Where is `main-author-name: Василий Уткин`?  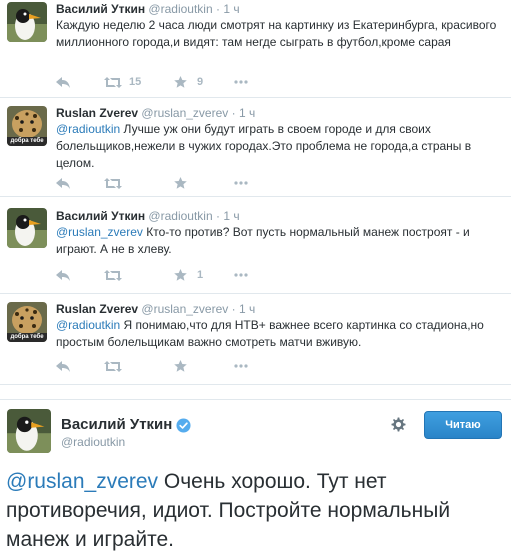
main-author-name: Василий Уткин is located at coordinates (116, 425).